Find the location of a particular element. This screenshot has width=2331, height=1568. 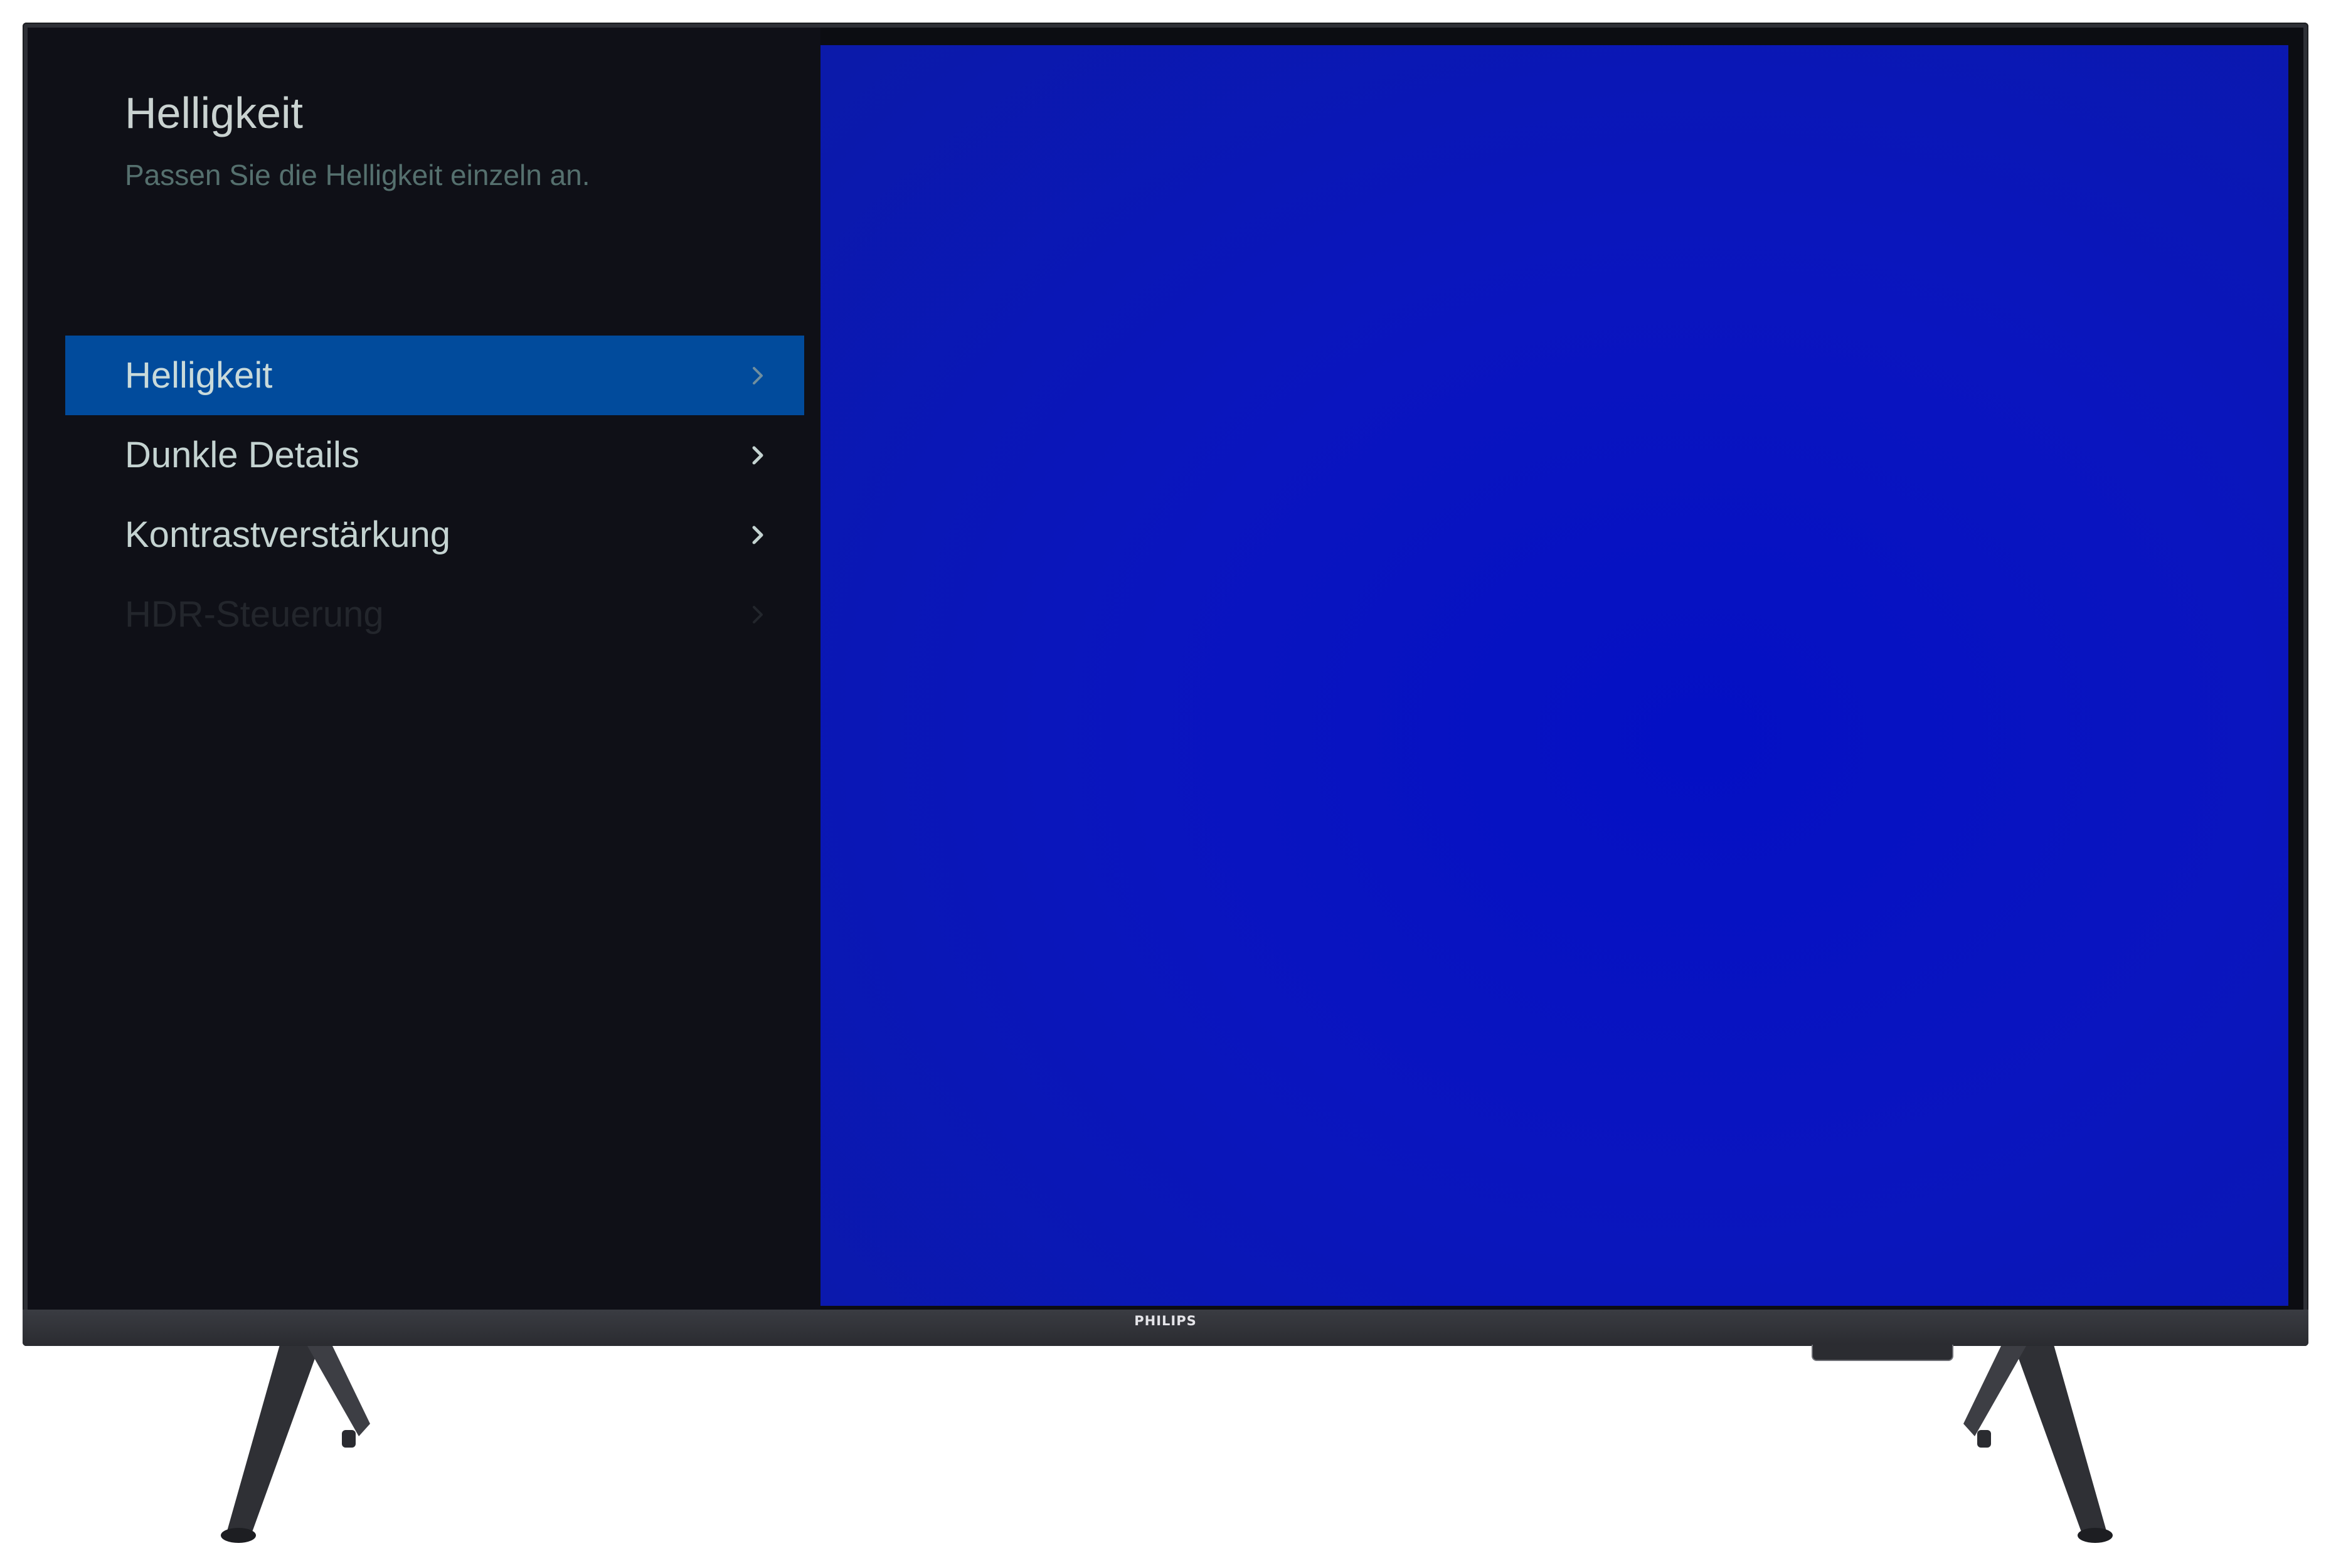

brand-logo: PHILIPS is located at coordinates (1165, 1320).